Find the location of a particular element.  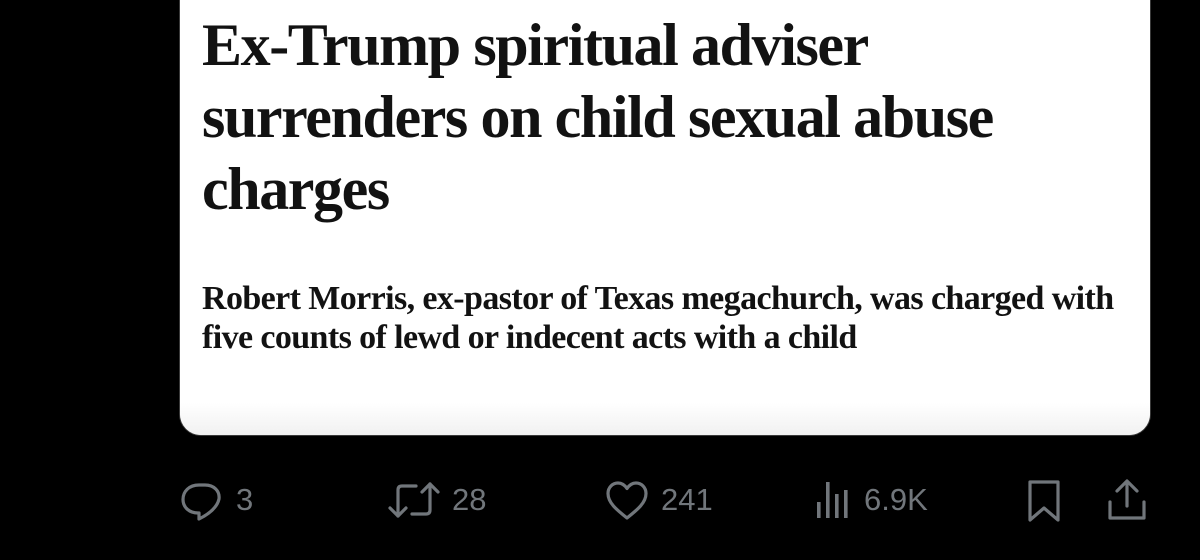

views-button: 6.9K is located at coordinates (871, 500).